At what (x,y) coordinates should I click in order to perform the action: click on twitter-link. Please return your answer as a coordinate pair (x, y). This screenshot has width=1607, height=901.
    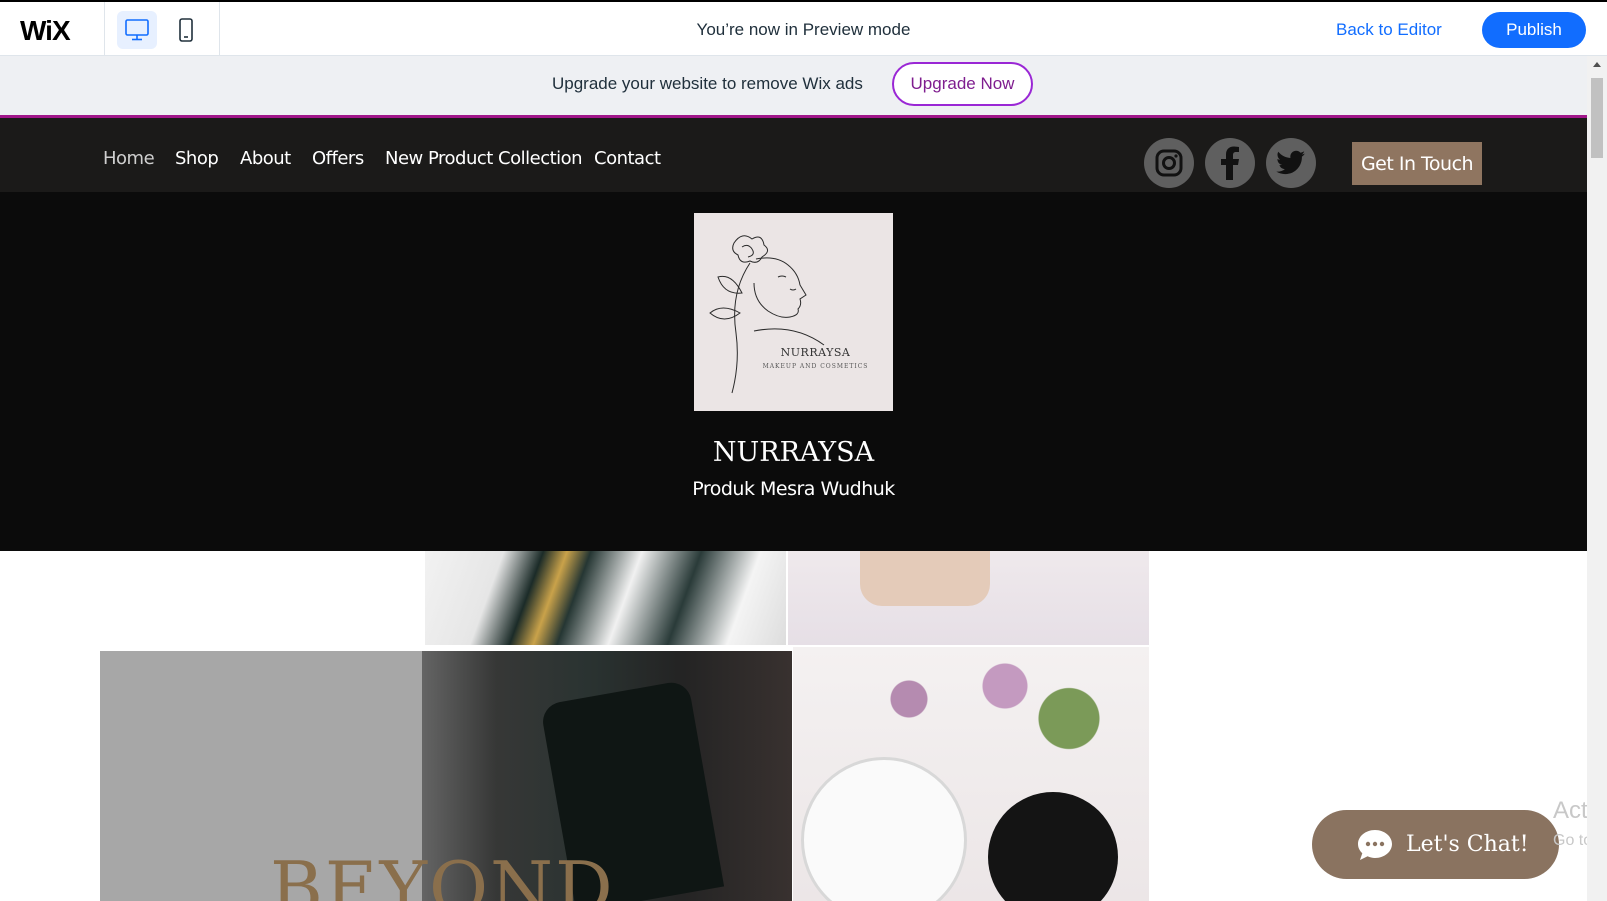
    Looking at the image, I should click on (1291, 163).